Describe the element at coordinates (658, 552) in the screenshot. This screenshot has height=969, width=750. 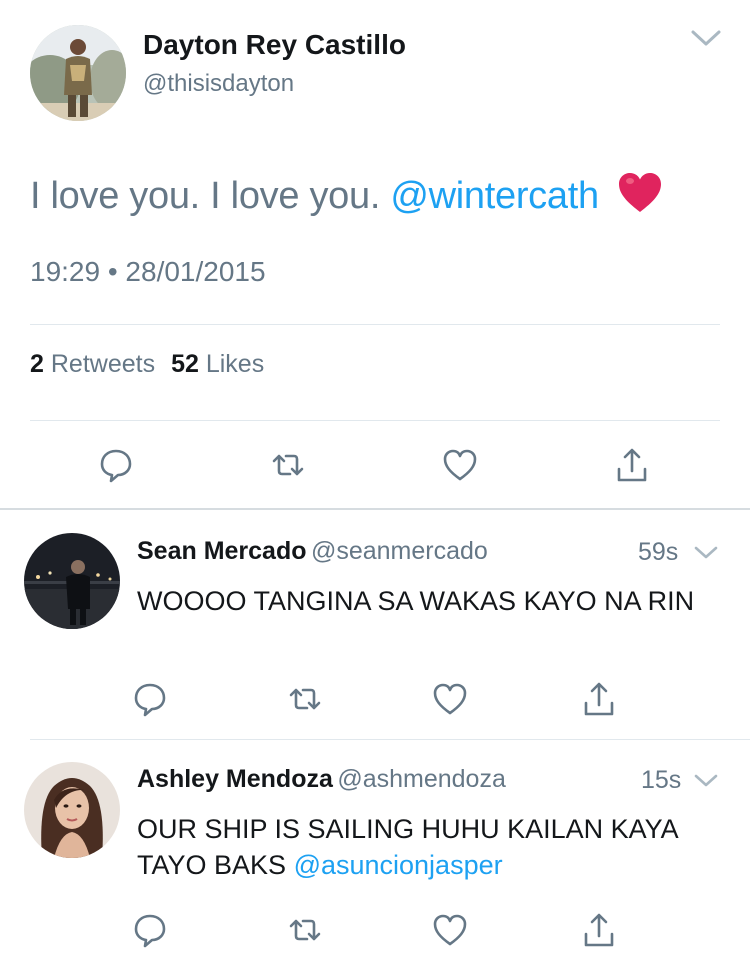
I see `reply-time: 59s` at that location.